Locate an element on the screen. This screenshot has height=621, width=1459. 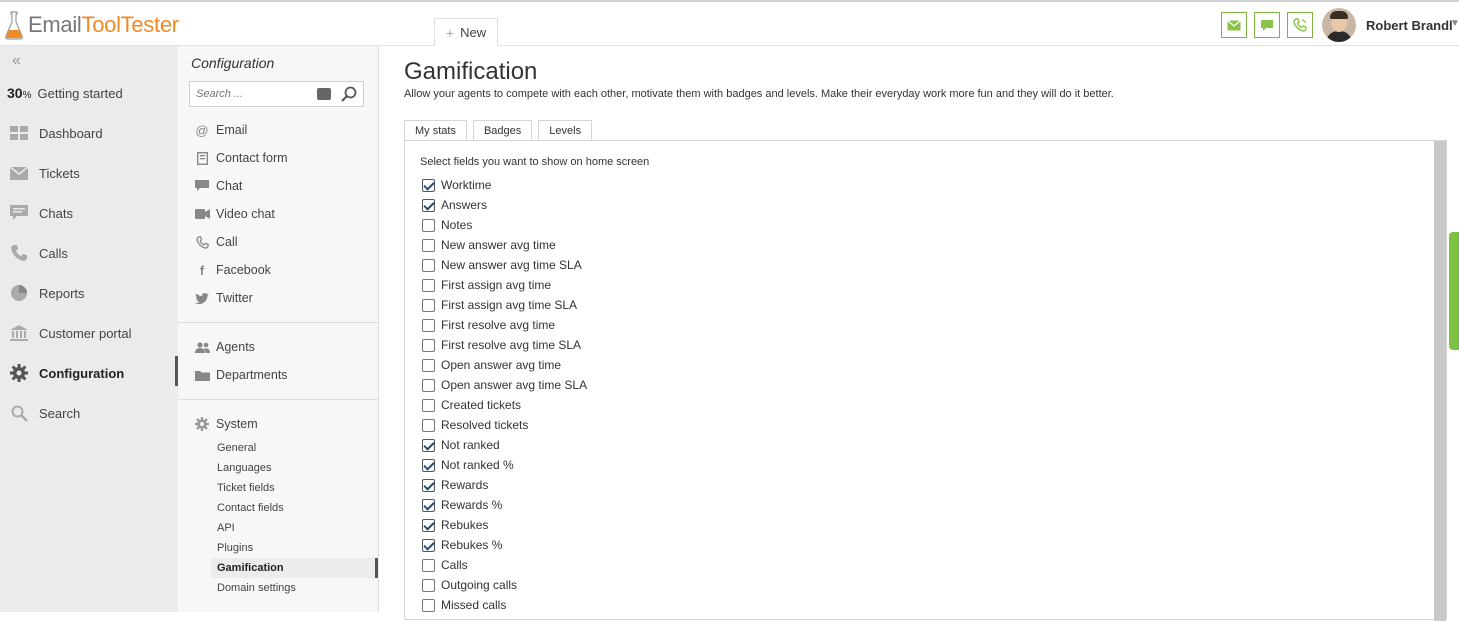
field-checkbox-row: Not ranked % is located at coordinates (468, 465).